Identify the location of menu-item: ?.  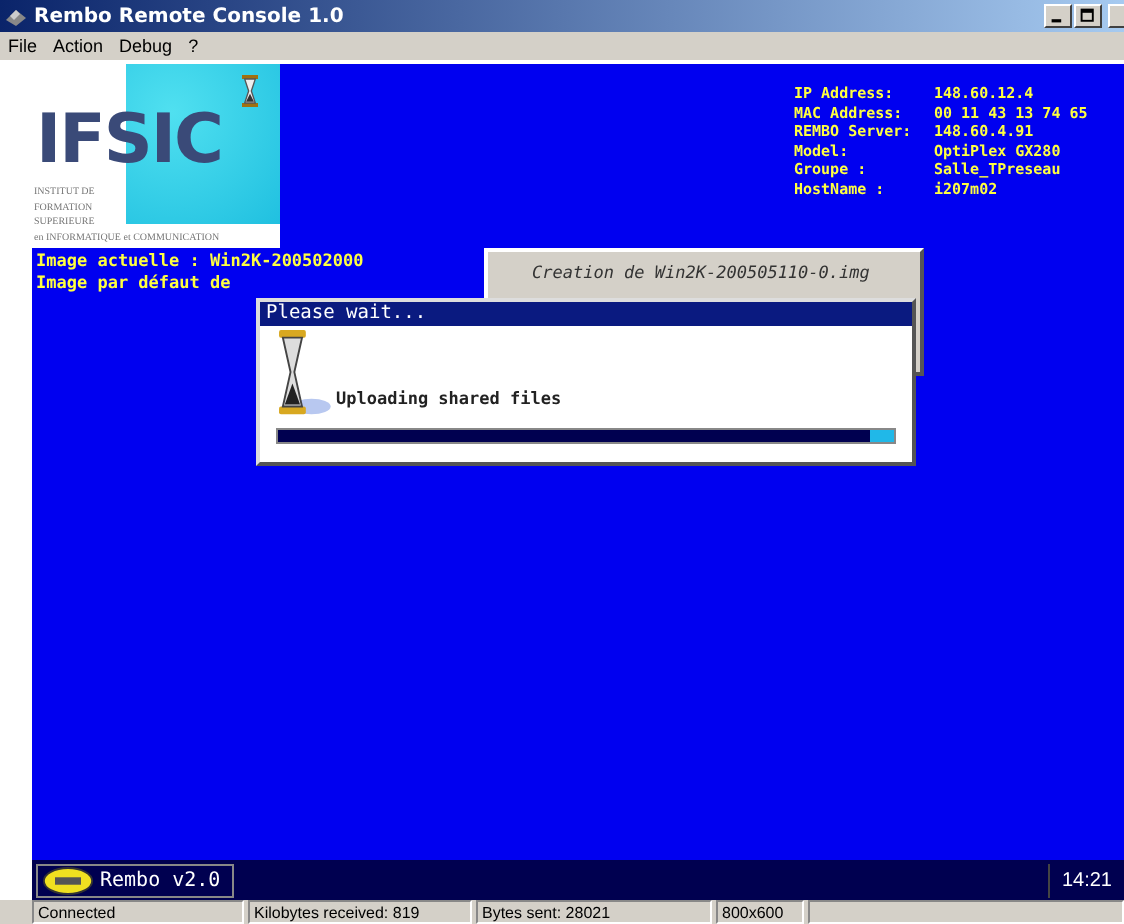
(193, 46).